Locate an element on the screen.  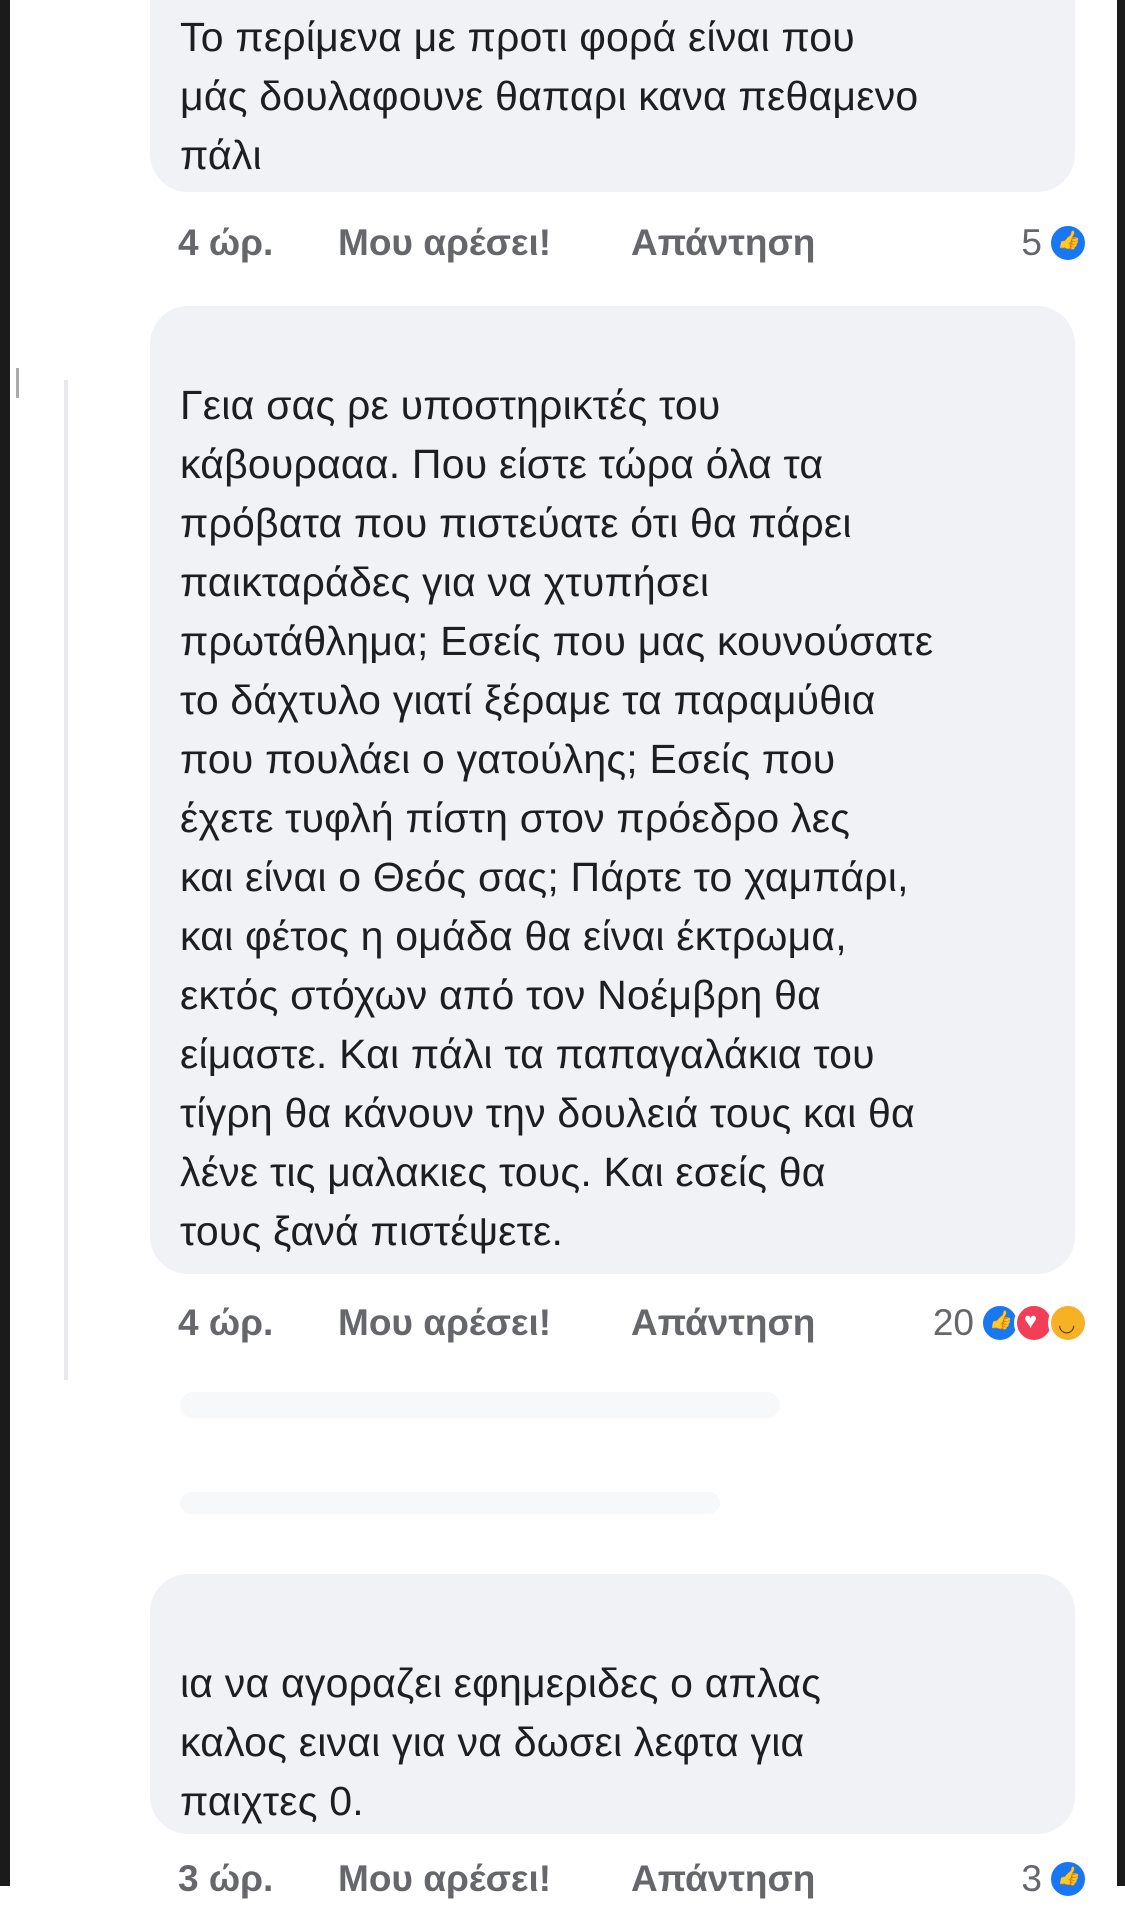
comment-actions: 3 ώρ. Μου αρέσει! Απάντηση 3 is located at coordinates (633, 1884).